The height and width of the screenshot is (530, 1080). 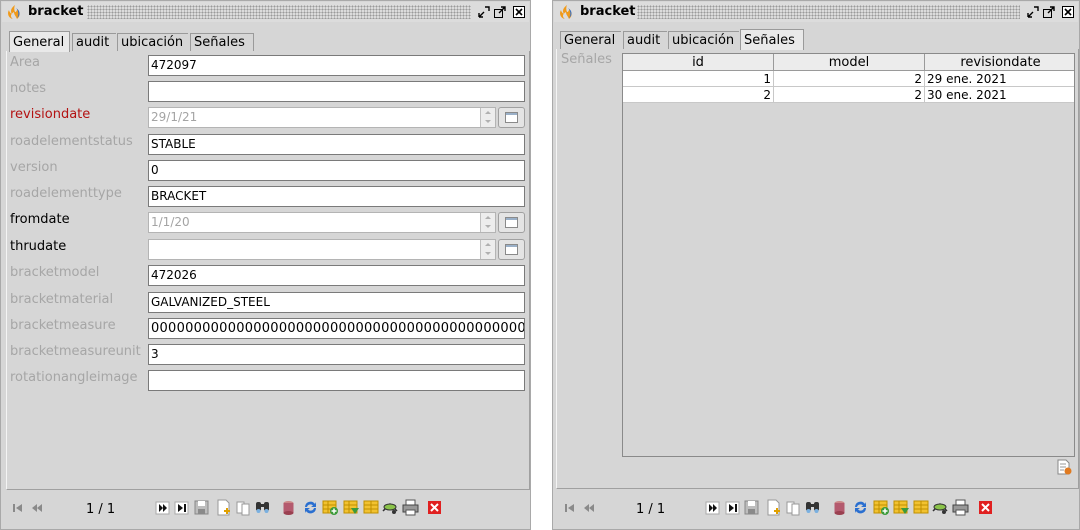 I want to click on table-cell-id: 1, so click(x=698, y=79).